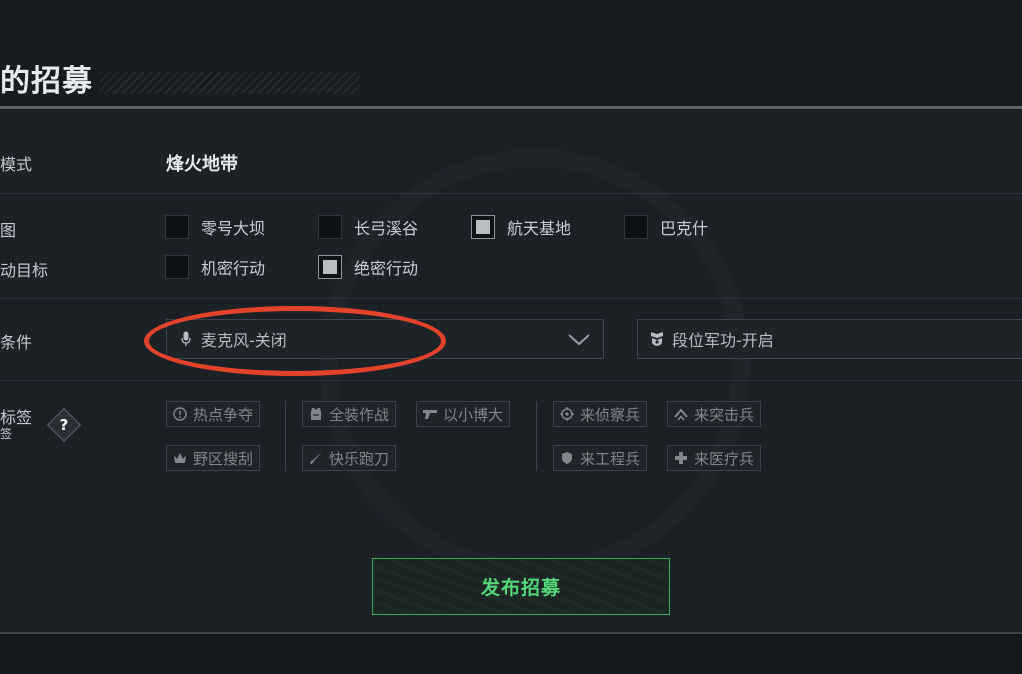 The image size is (1022, 674). What do you see at coordinates (316, 458) in the screenshot?
I see `knife-icon` at bounding box center [316, 458].